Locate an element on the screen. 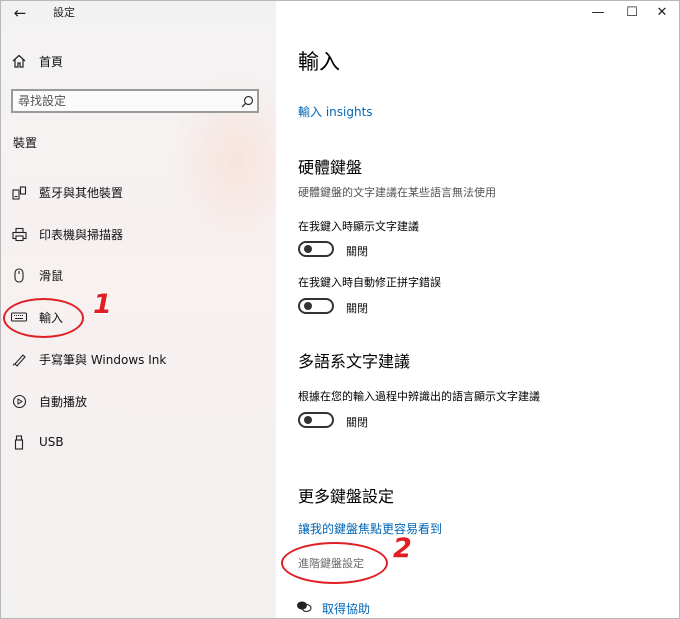 Image resolution: width=680 pixels, height=619 pixels. help-chat-icon is located at coordinates (304, 608).